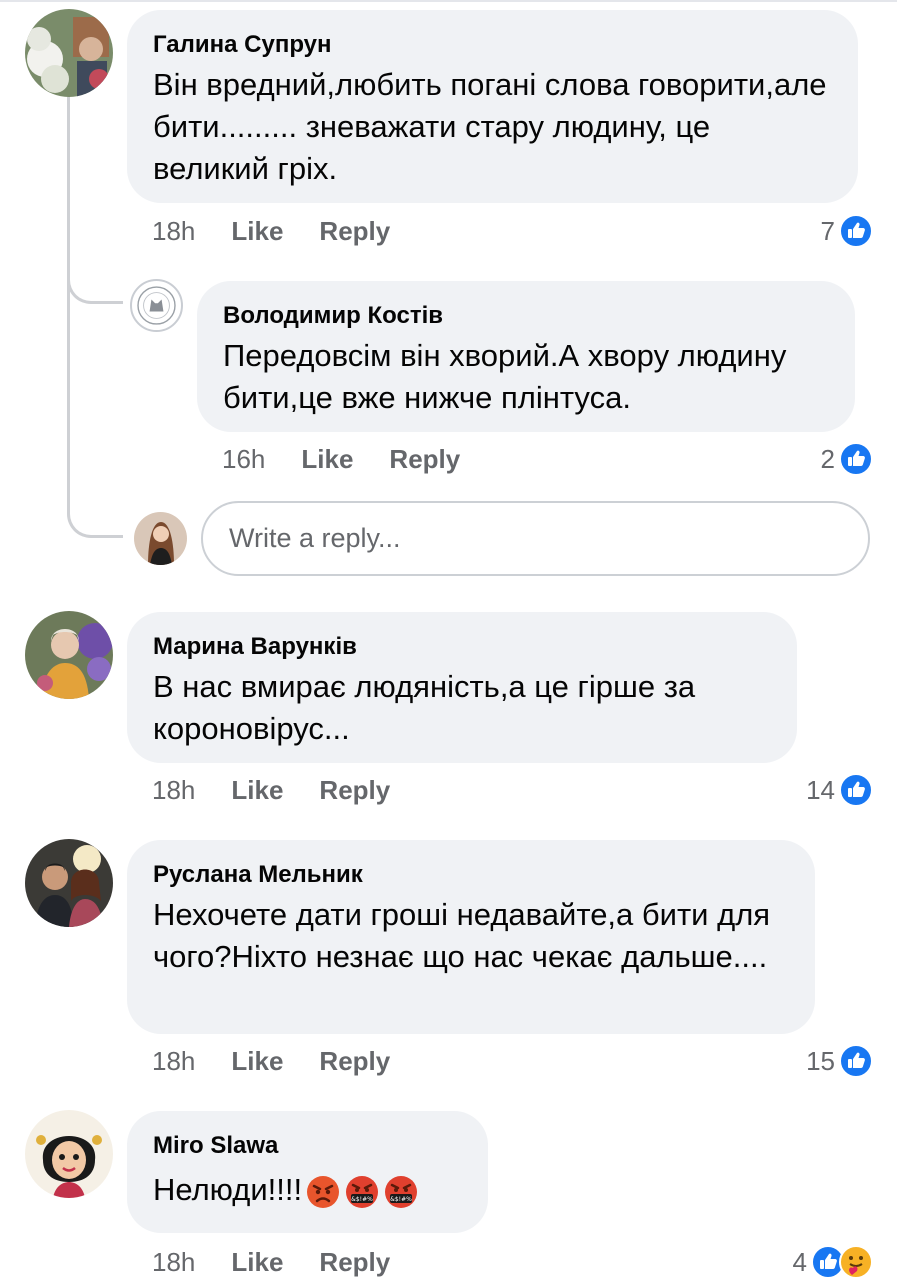 This screenshot has height=1280, width=897. Describe the element at coordinates (323, 1192) in the screenshot. I see `angry-face-emoji` at that location.